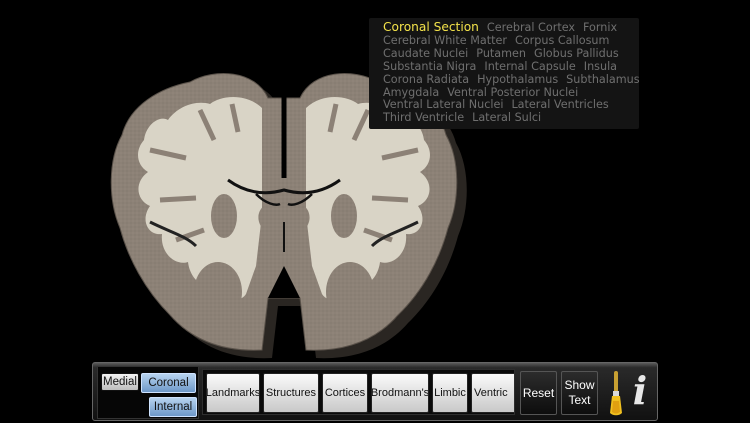 Image resolution: width=750 pixels, height=423 pixels. Describe the element at coordinates (450, 393) in the screenshot. I see `tab-limbic: Limbic` at that location.